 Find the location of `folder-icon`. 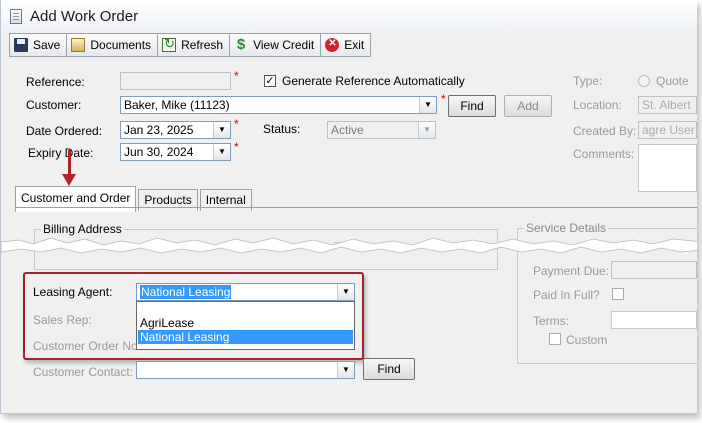

folder-icon is located at coordinates (78, 45).